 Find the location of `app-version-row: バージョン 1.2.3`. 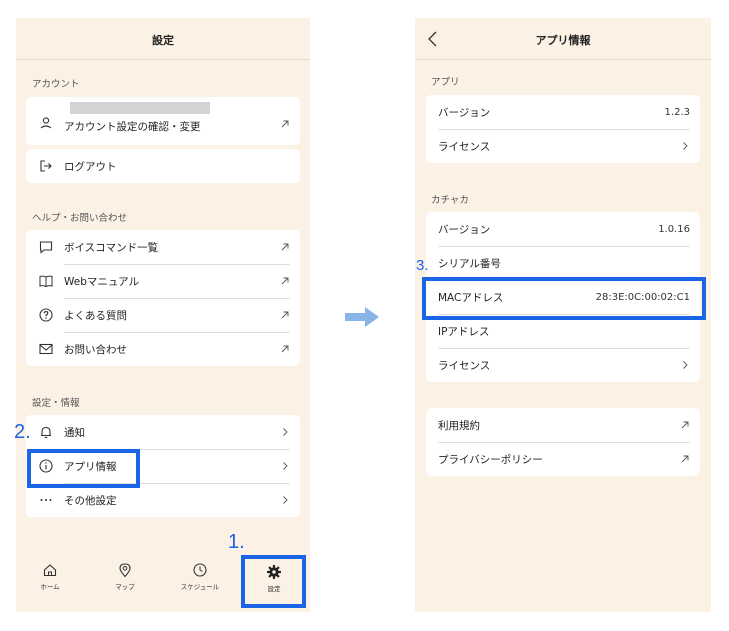

app-version-row: バージョン 1.2.3 is located at coordinates (563, 112).